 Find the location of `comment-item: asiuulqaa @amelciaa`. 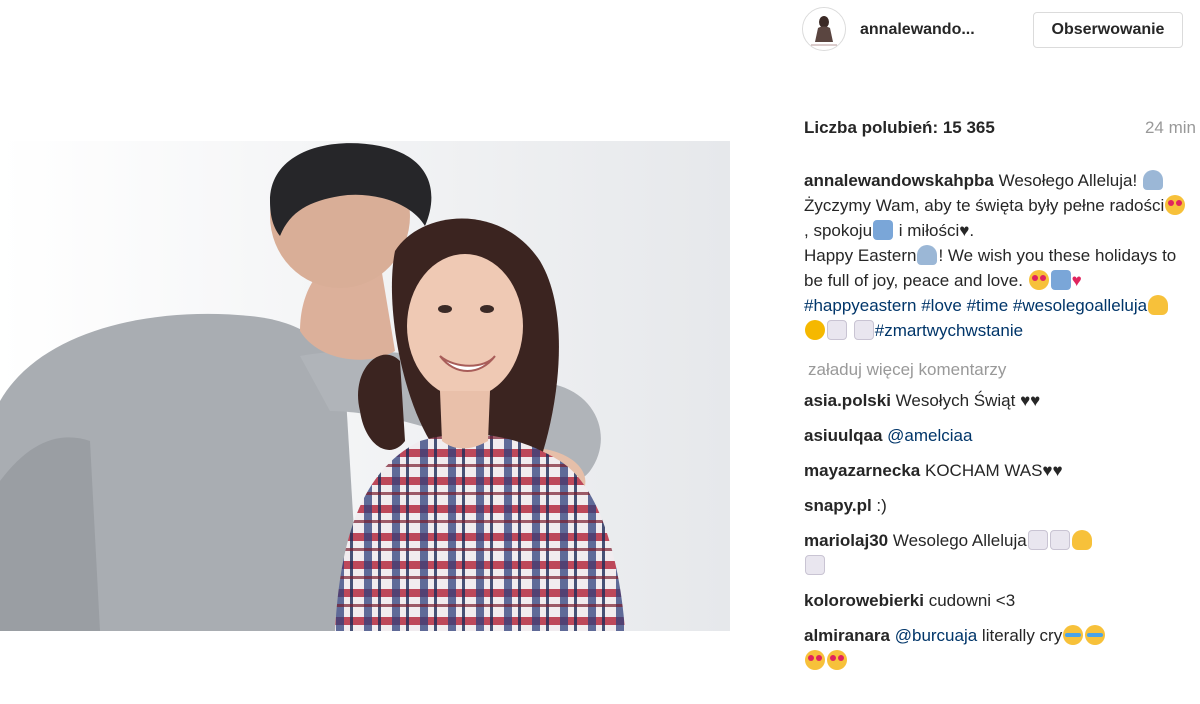

comment-item: asiuulqaa @amelciaa is located at coordinates (997, 435).